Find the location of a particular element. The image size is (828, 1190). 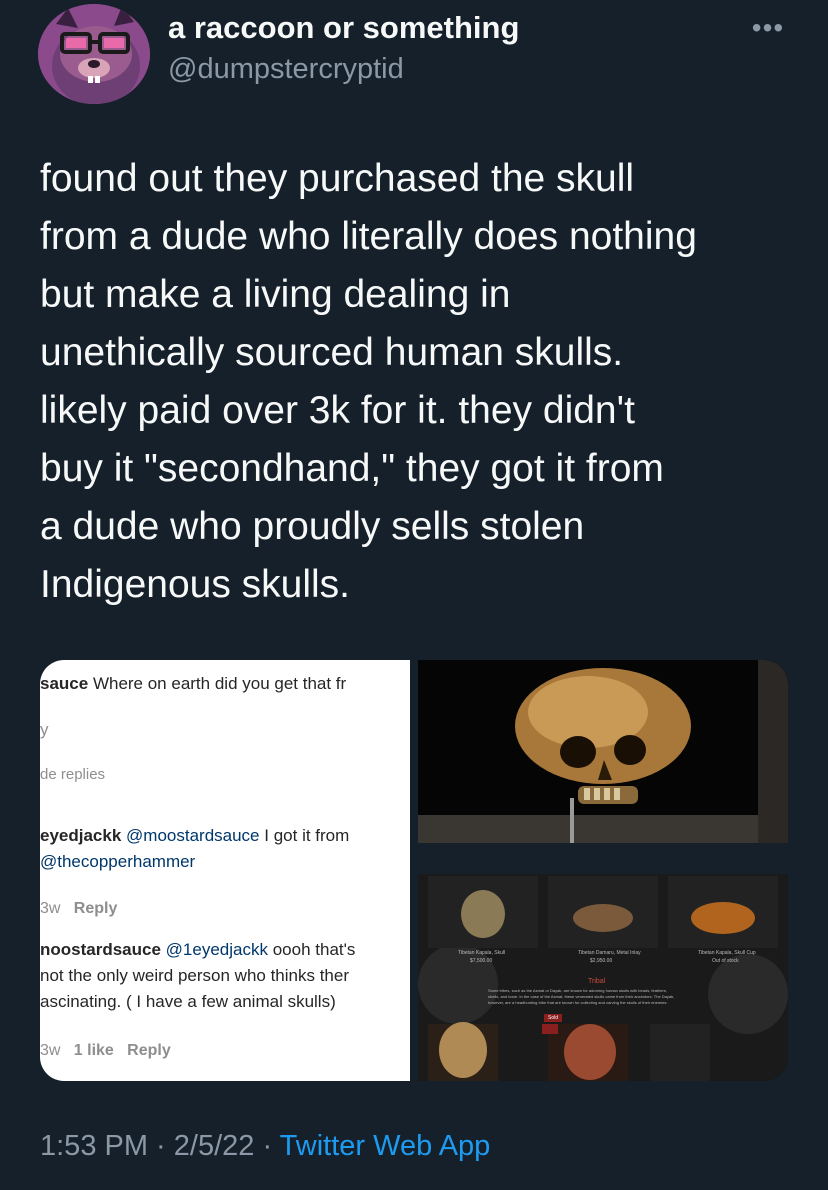

tweet-source-link: Twitter Web App is located at coordinates (385, 1146).